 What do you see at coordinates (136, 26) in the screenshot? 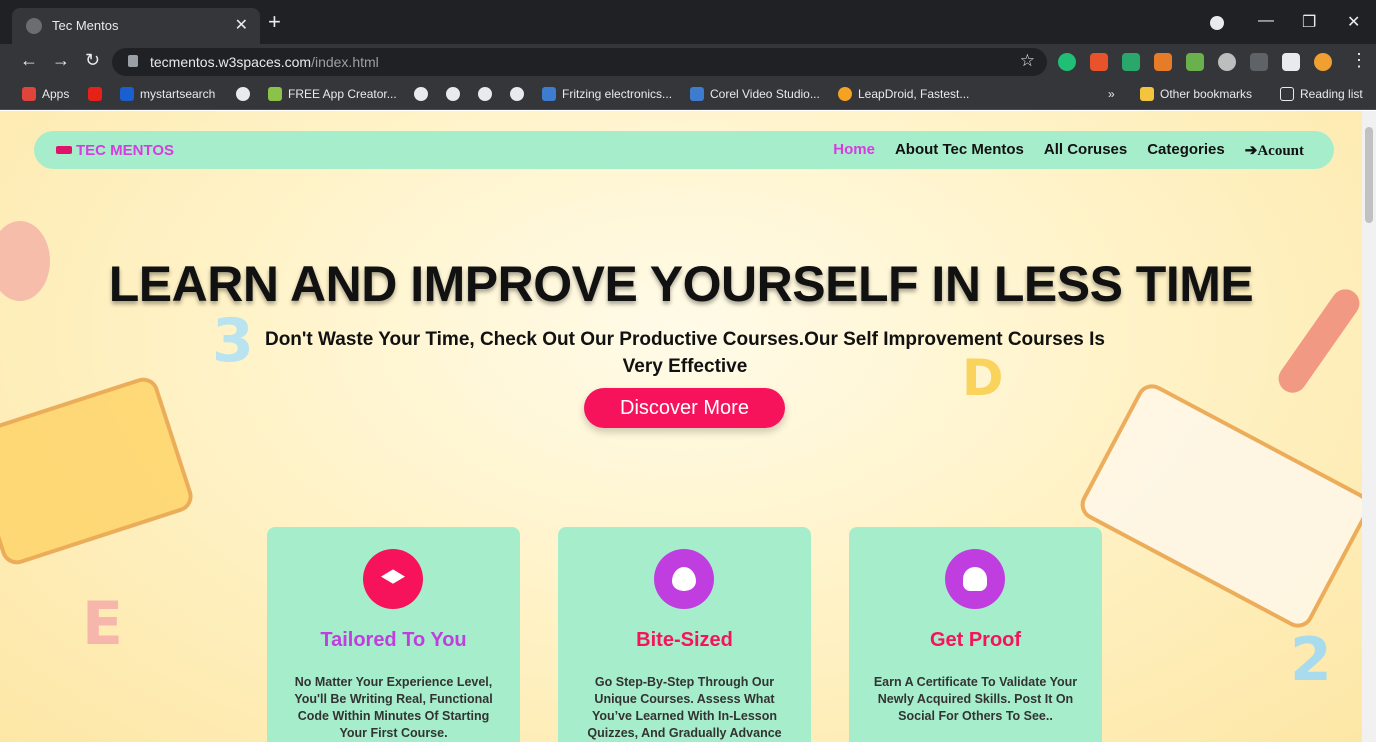
I see `browser-tab: Tec Mentos ✕` at bounding box center [136, 26].